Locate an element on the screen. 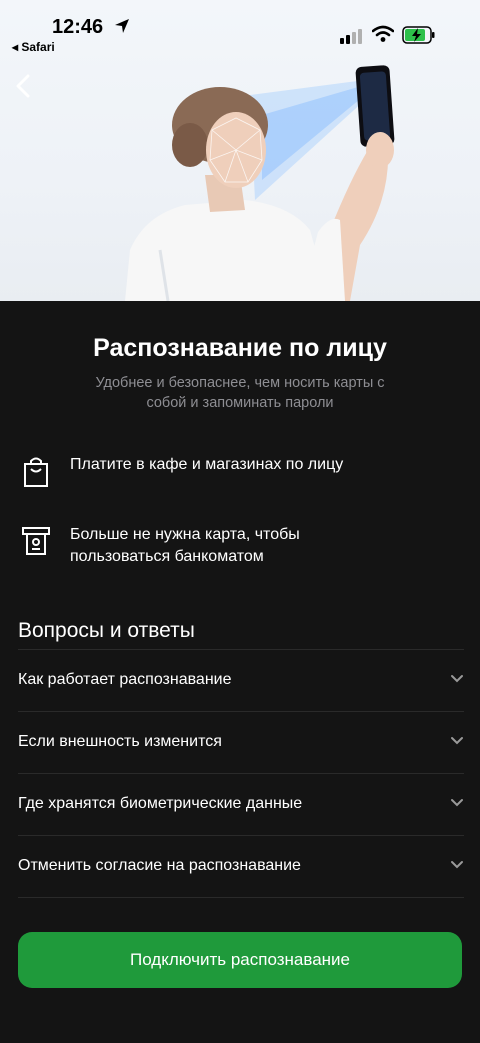 Image resolution: width=480 pixels, height=1043 pixels. atm-icon is located at coordinates (36, 541).